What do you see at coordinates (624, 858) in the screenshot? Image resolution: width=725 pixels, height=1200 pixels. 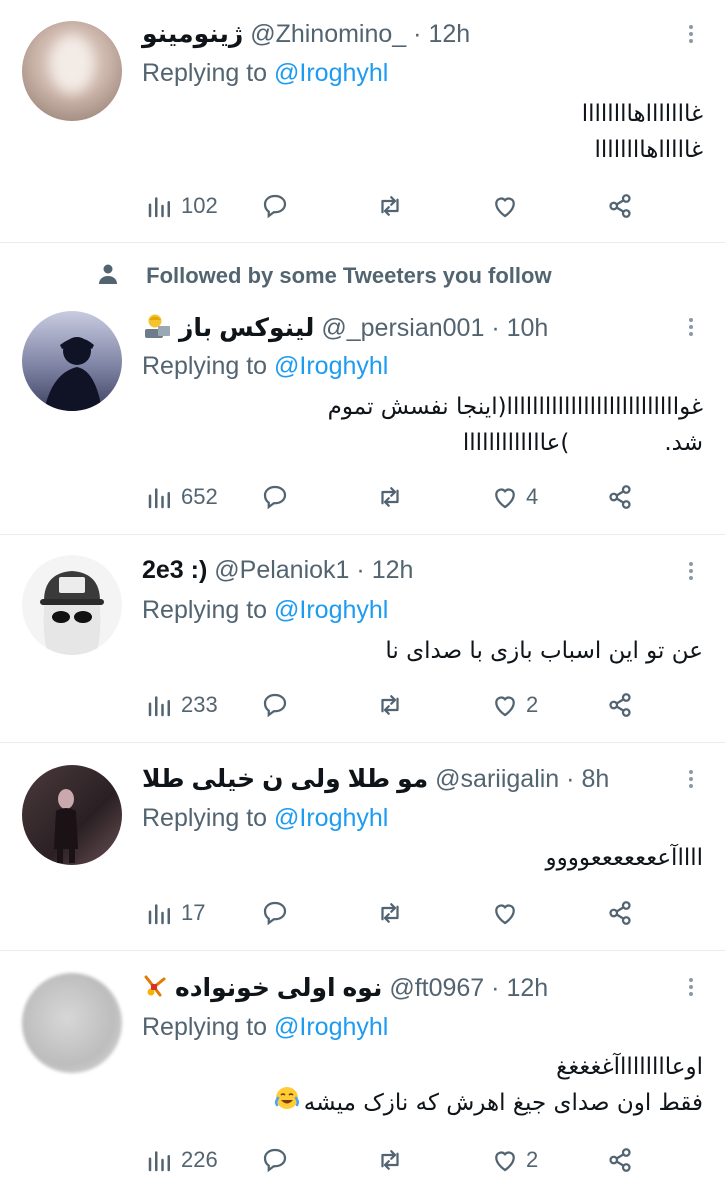 I see `tweet-text: ااااآعععععععوووو` at bounding box center [624, 858].